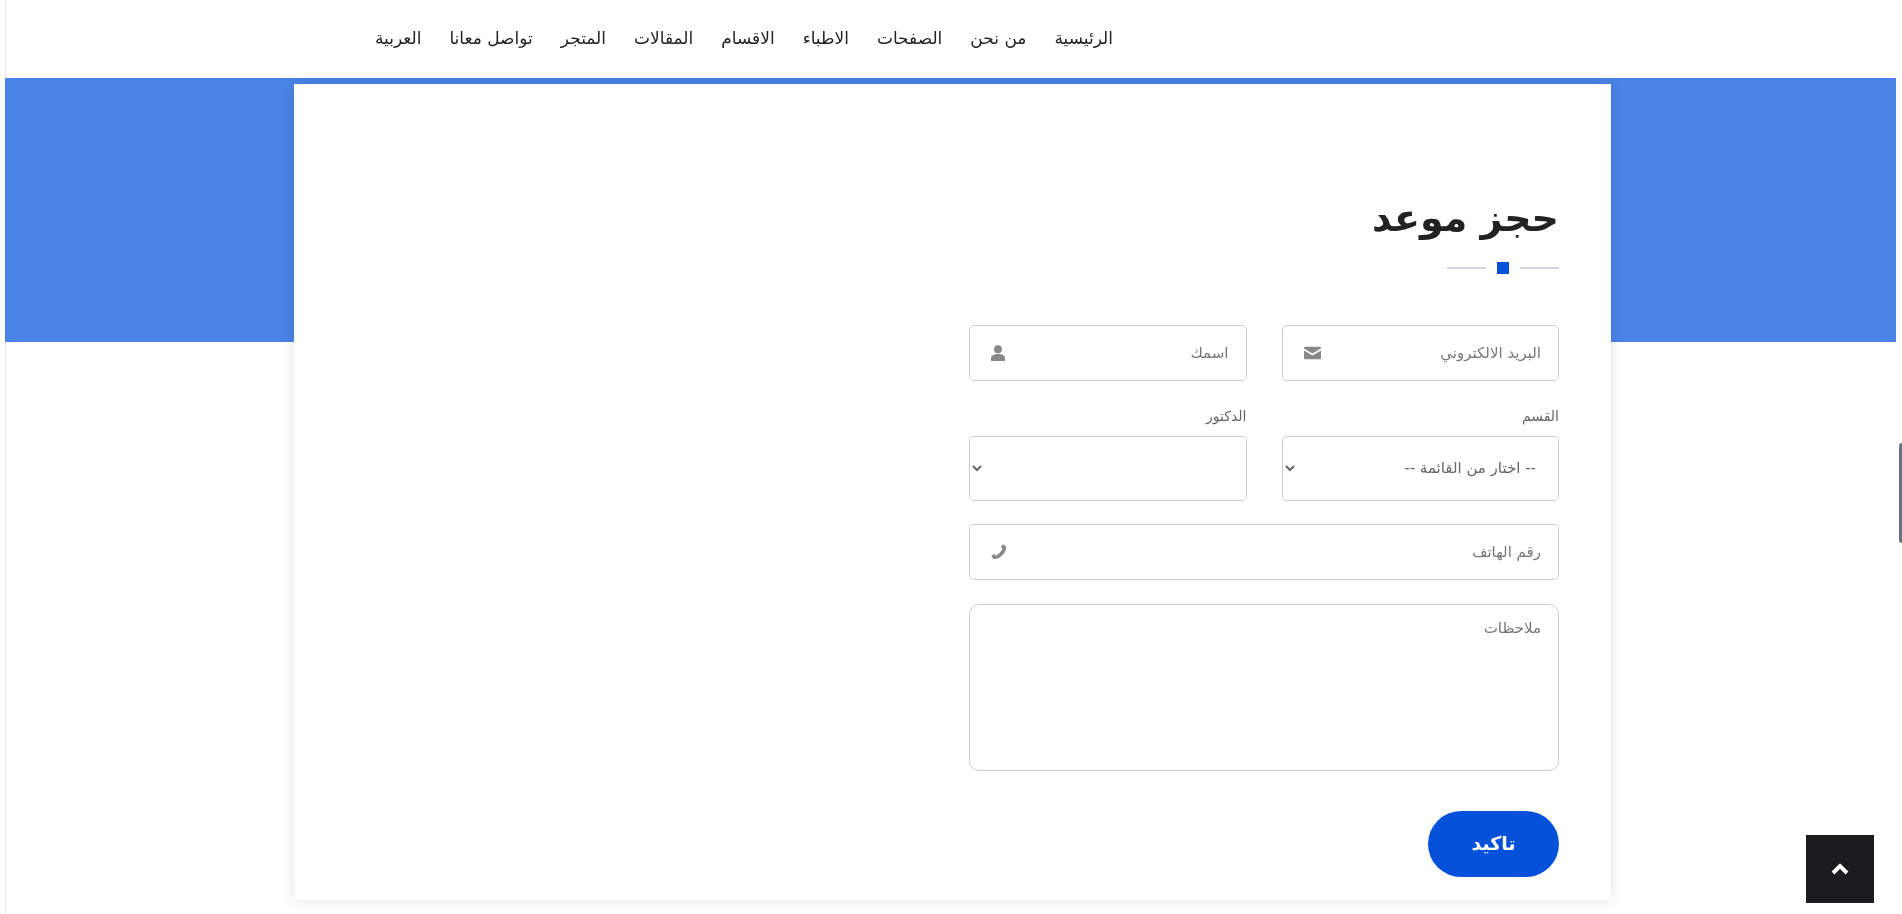  I want to click on chevron-up-icon, so click(1840, 869).